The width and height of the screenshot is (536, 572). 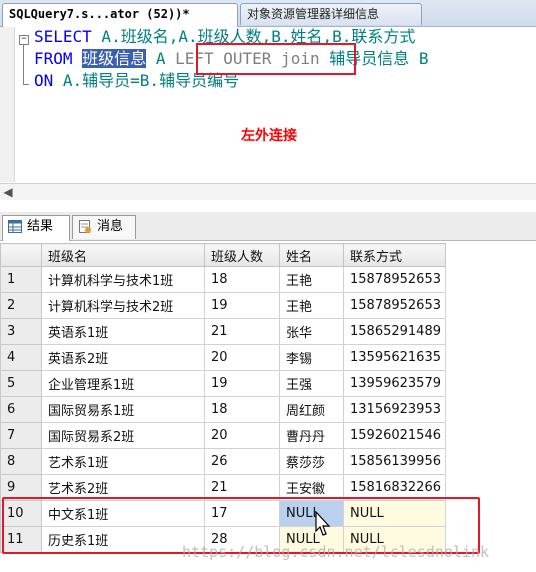 I want to click on tab-results: 结果, so click(x=36, y=228).